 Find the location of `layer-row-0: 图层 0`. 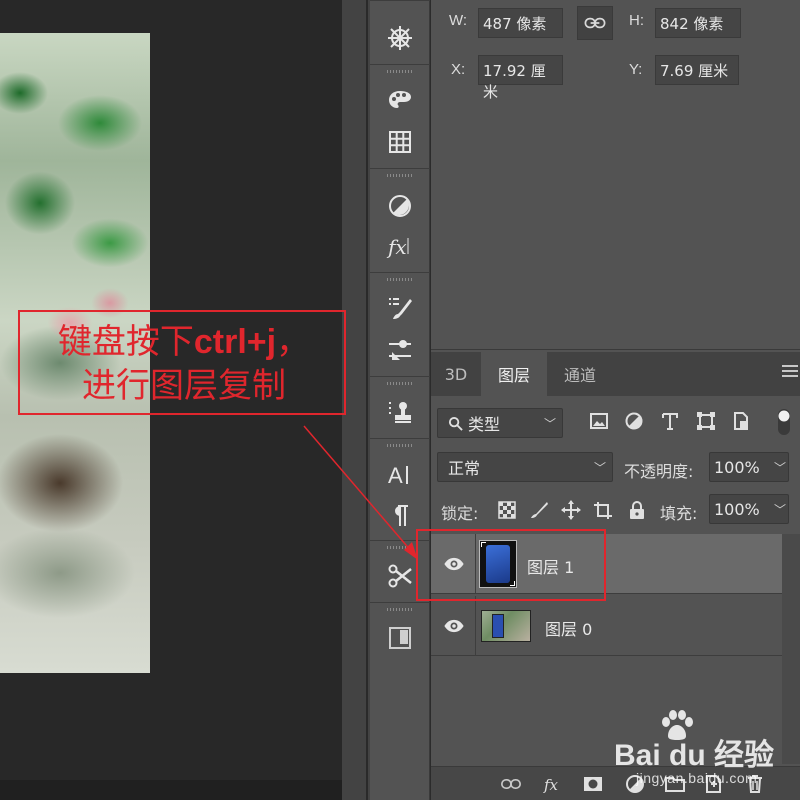

layer-row-0: 图层 0 is located at coordinates (606, 626).